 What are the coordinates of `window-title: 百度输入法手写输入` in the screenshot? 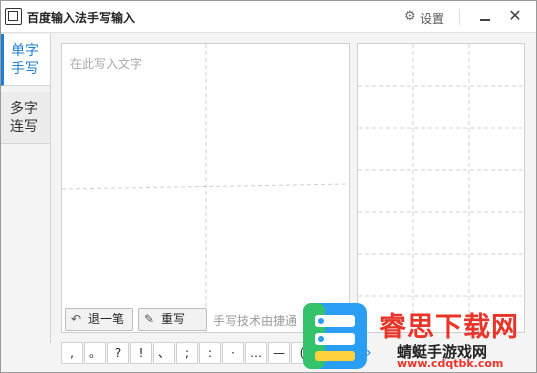 It's located at (81, 18).